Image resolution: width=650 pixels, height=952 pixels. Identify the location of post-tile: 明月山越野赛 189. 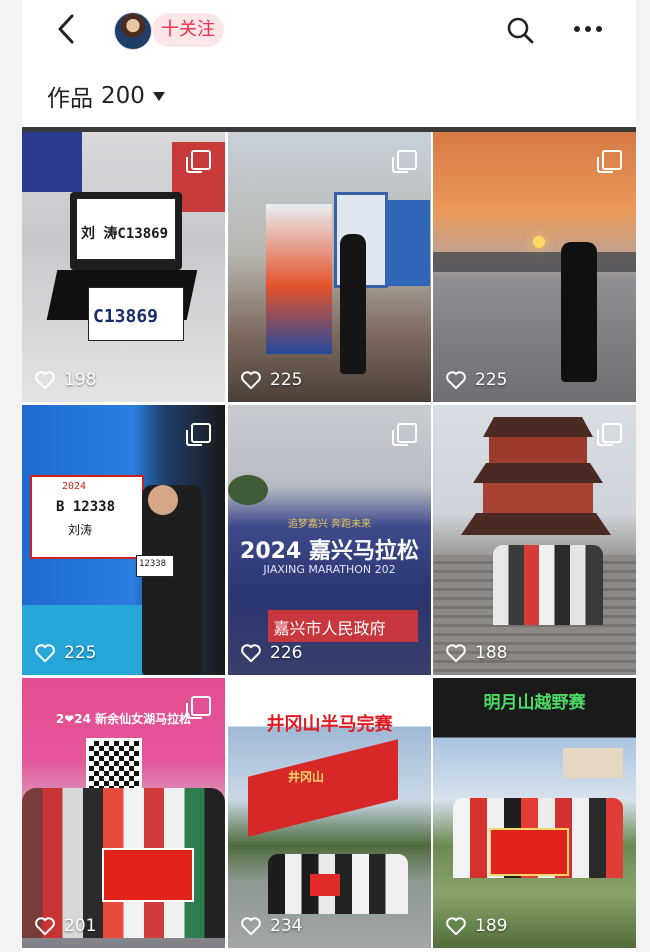
(534, 813).